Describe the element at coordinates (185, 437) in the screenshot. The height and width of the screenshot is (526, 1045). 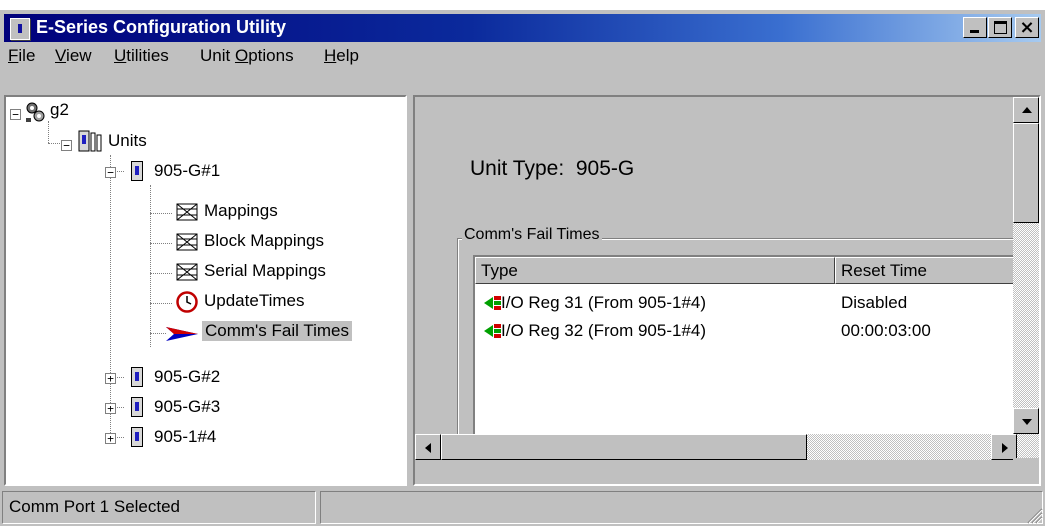
I see `tree-unit4-label: 905-1#4` at that location.